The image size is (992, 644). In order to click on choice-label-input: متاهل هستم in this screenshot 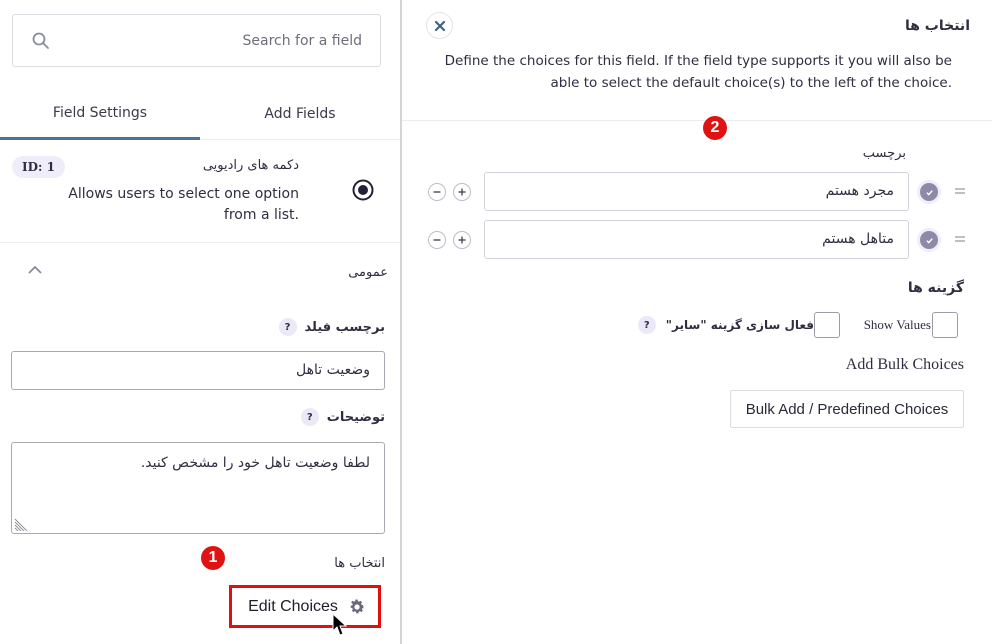, I will do `click(696, 239)`.